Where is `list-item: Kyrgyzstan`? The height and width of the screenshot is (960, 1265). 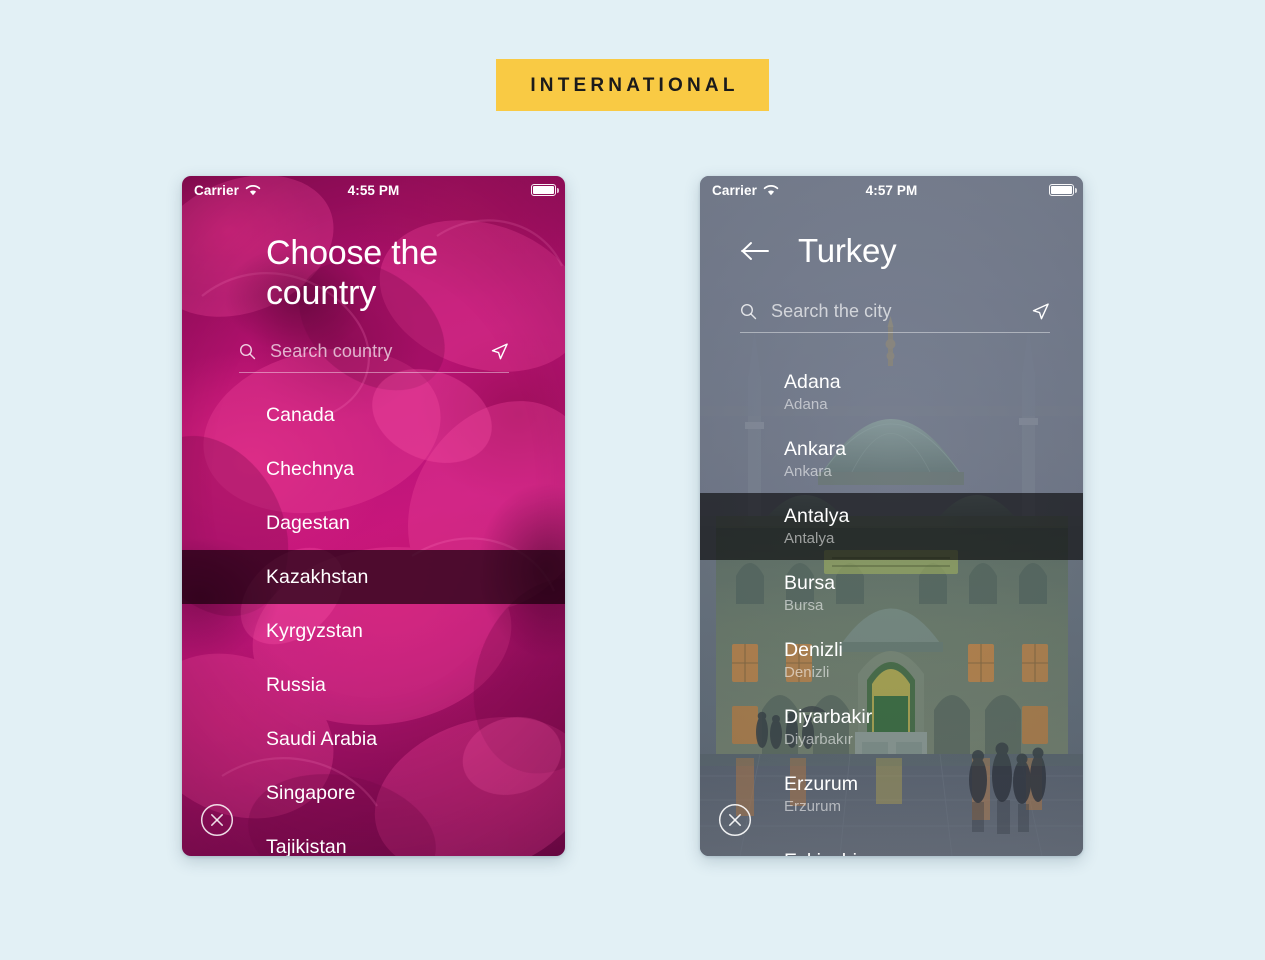 list-item: Kyrgyzstan is located at coordinates (373, 631).